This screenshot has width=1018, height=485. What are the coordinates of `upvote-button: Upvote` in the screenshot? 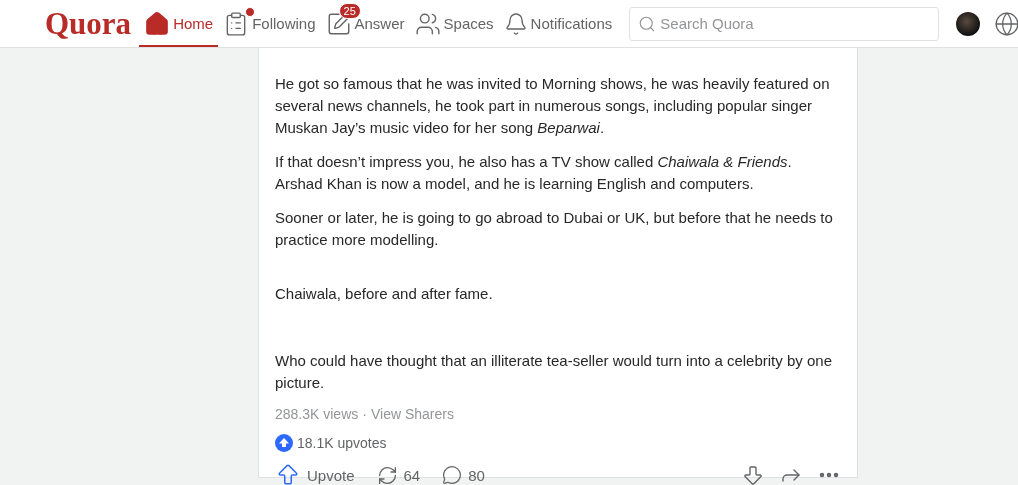 It's located at (315, 473).